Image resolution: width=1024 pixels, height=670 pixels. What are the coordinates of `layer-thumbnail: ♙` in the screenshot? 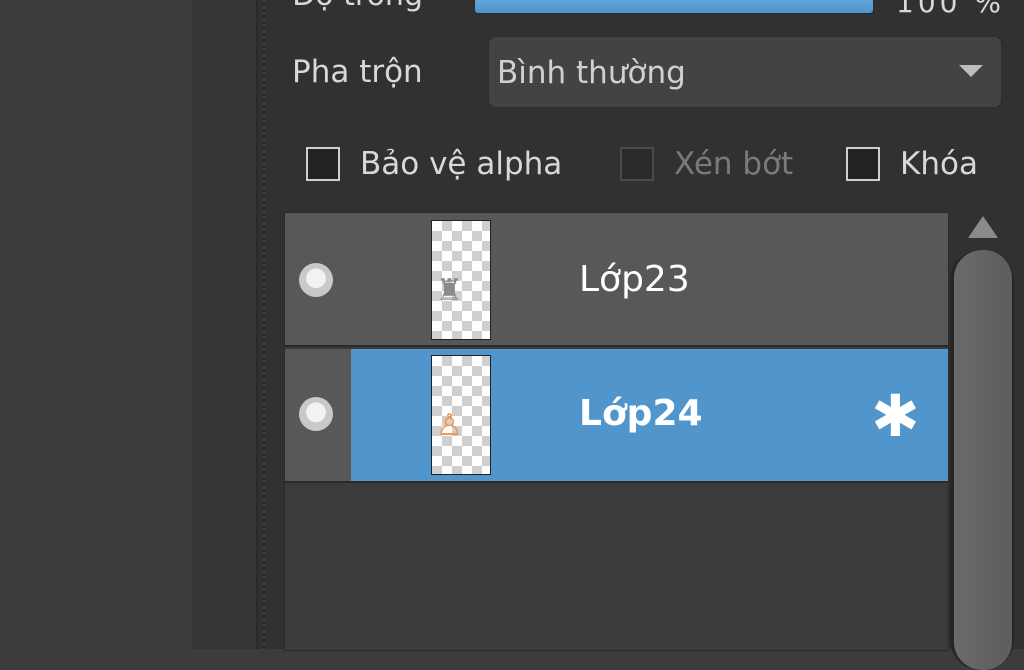 It's located at (461, 415).